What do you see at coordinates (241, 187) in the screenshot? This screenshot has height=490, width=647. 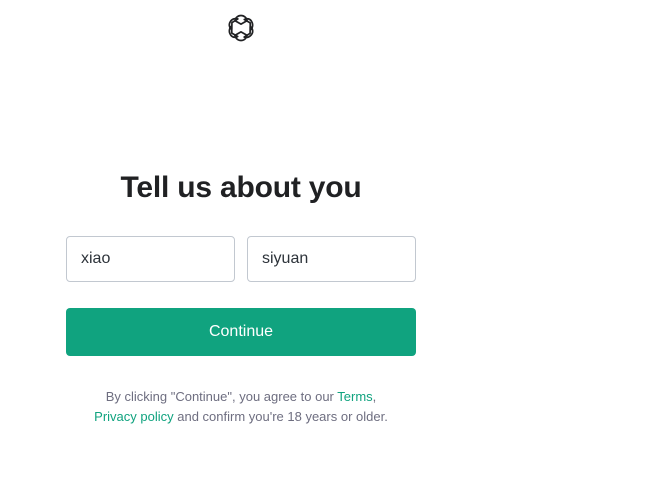 I see `page-title: Tell us about you` at bounding box center [241, 187].